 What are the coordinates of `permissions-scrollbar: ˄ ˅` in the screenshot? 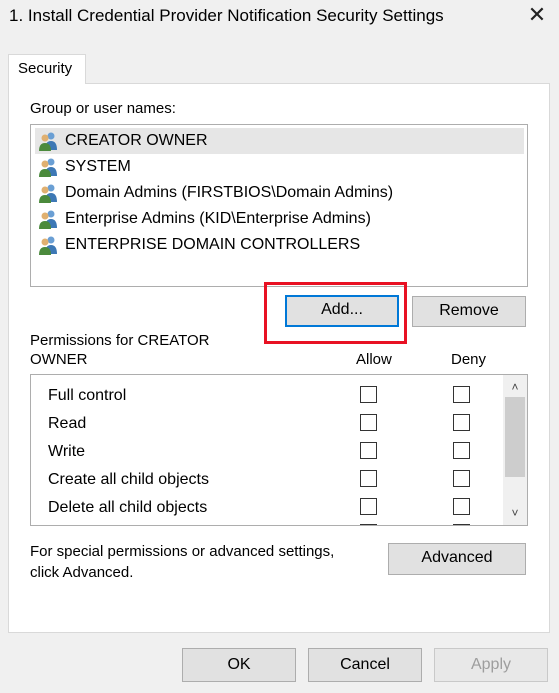 It's located at (515, 450).